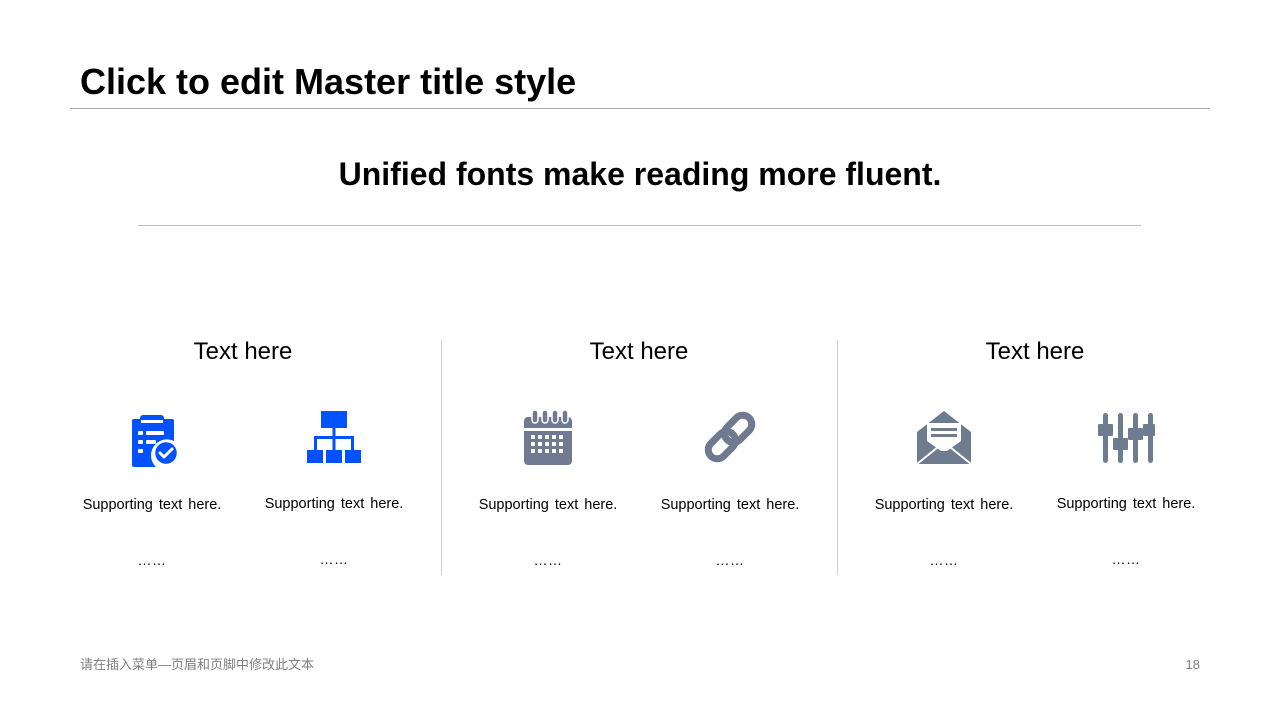 This screenshot has height=720, width=1280. What do you see at coordinates (1126, 437) in the screenshot?
I see `sliders-icon` at bounding box center [1126, 437].